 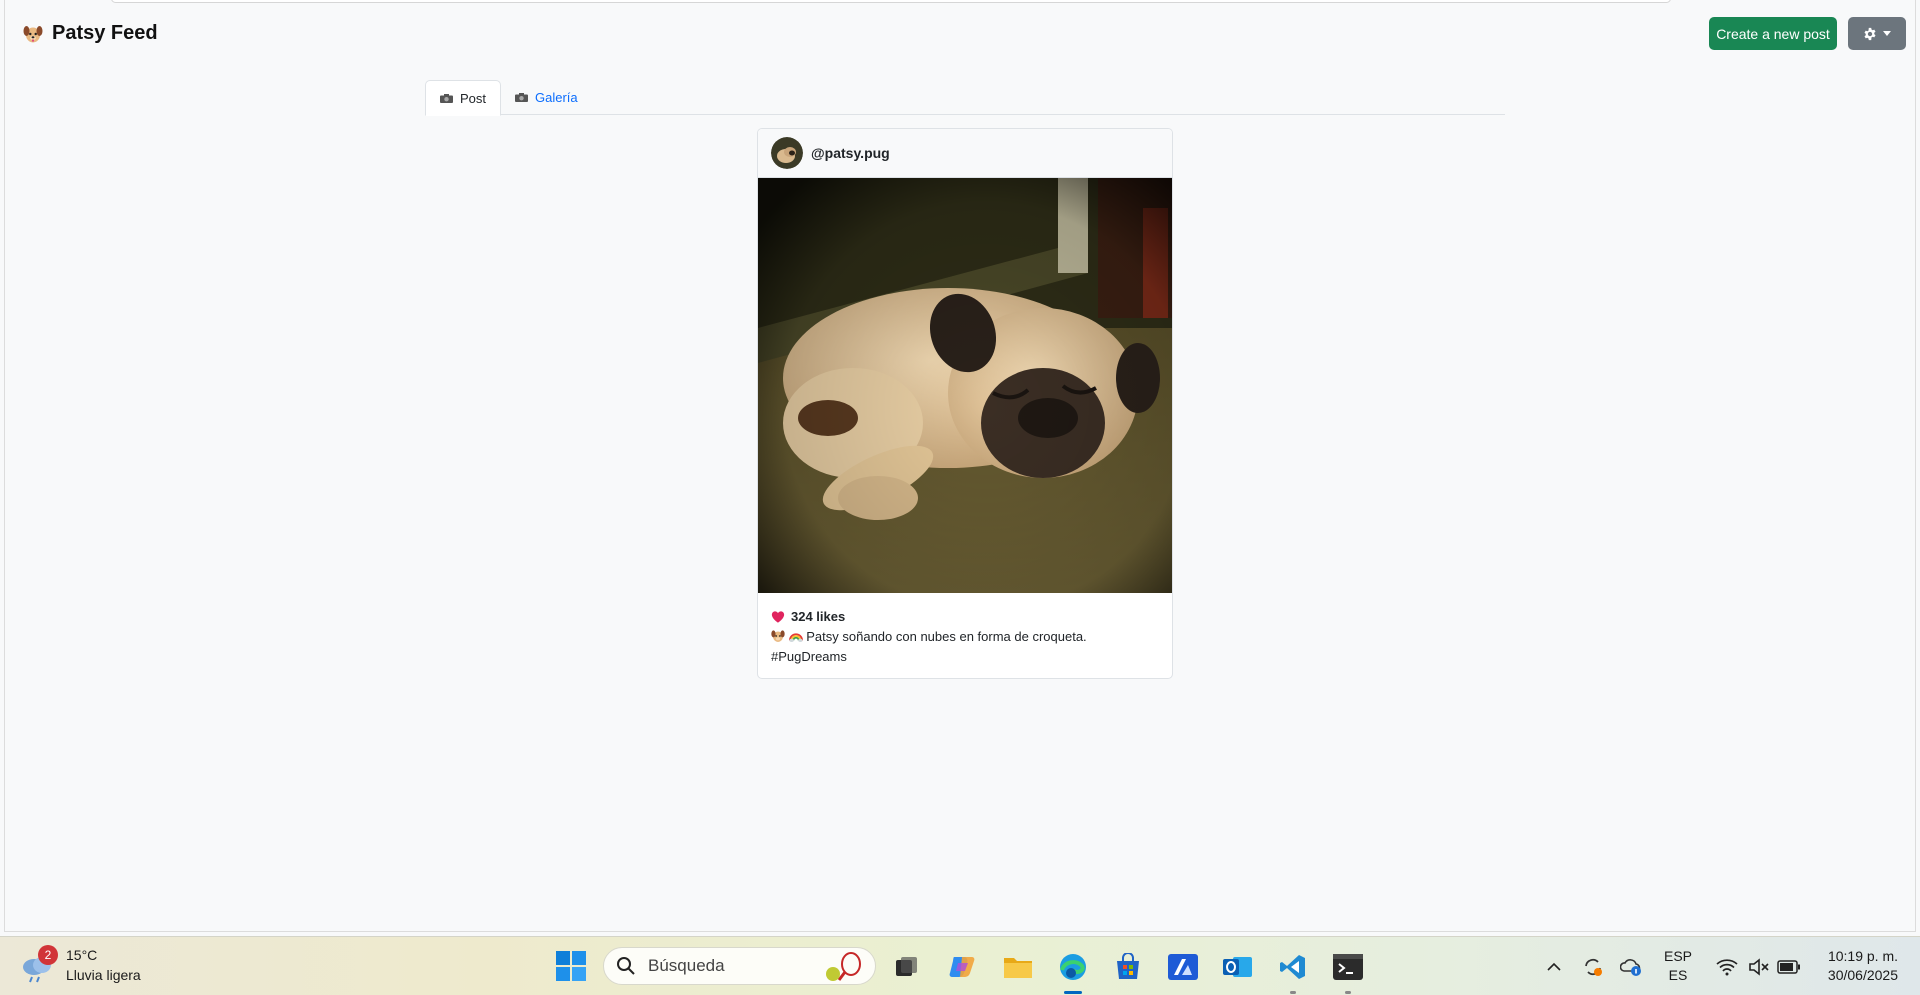 I want to click on azure-icon, so click(x=1183, y=967).